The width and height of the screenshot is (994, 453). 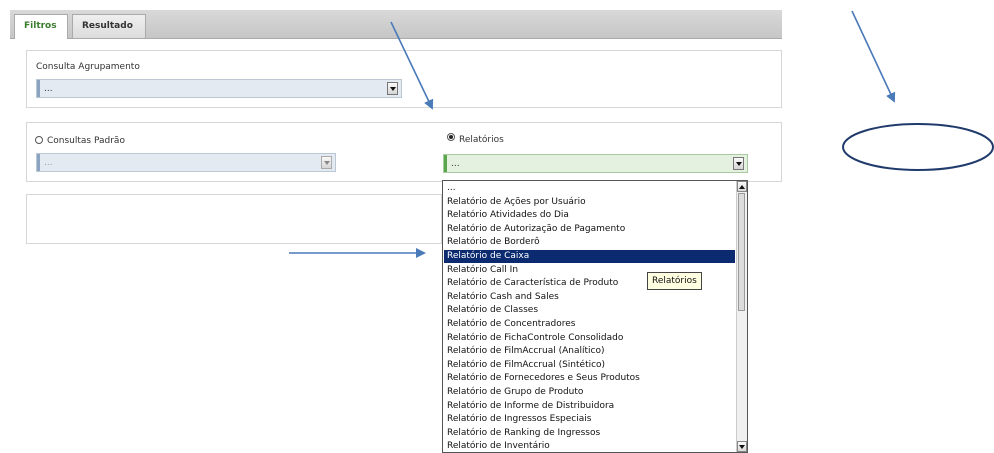 I want to click on grouping-label: Consulta Agrupamento, so click(x=88, y=67).